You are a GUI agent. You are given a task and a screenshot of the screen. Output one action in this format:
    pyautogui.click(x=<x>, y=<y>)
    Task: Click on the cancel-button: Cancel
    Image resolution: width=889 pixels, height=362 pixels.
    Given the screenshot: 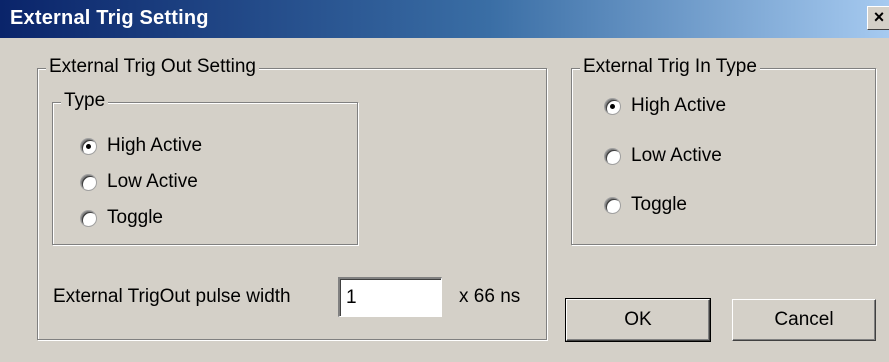 What is the action you would take?
    pyautogui.click(x=804, y=320)
    